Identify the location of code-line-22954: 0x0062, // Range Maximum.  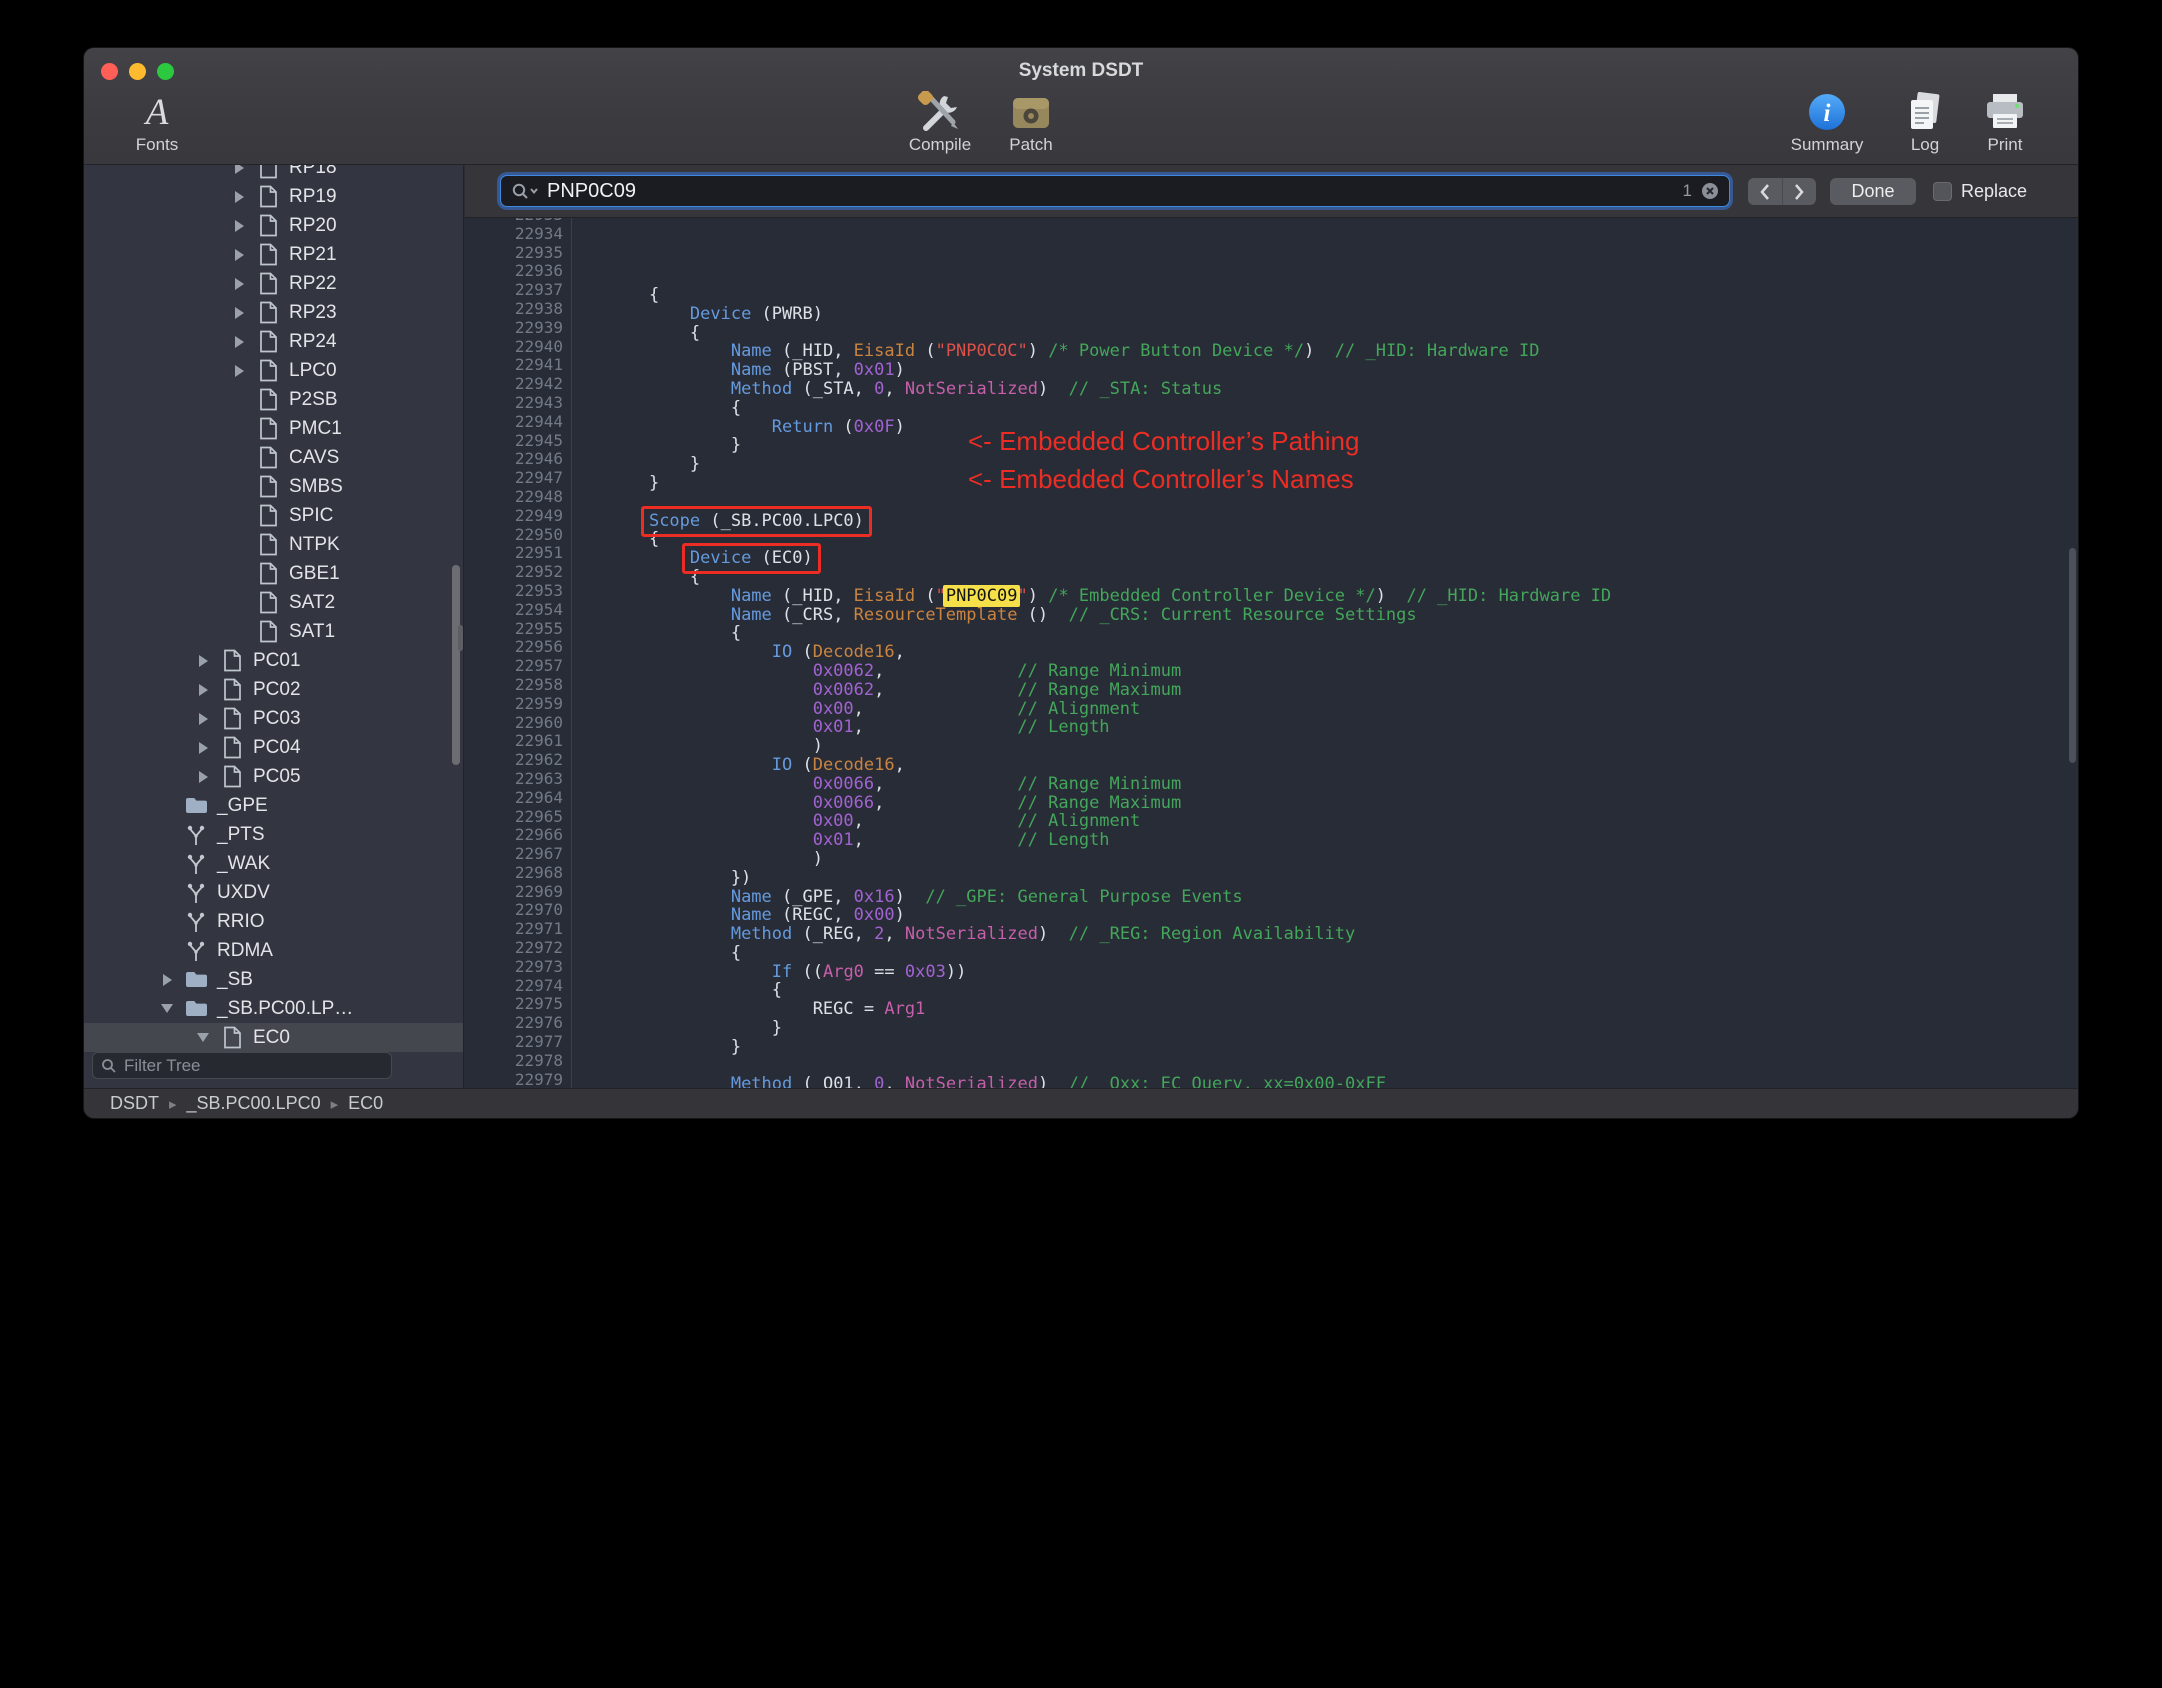
(1343, 690).